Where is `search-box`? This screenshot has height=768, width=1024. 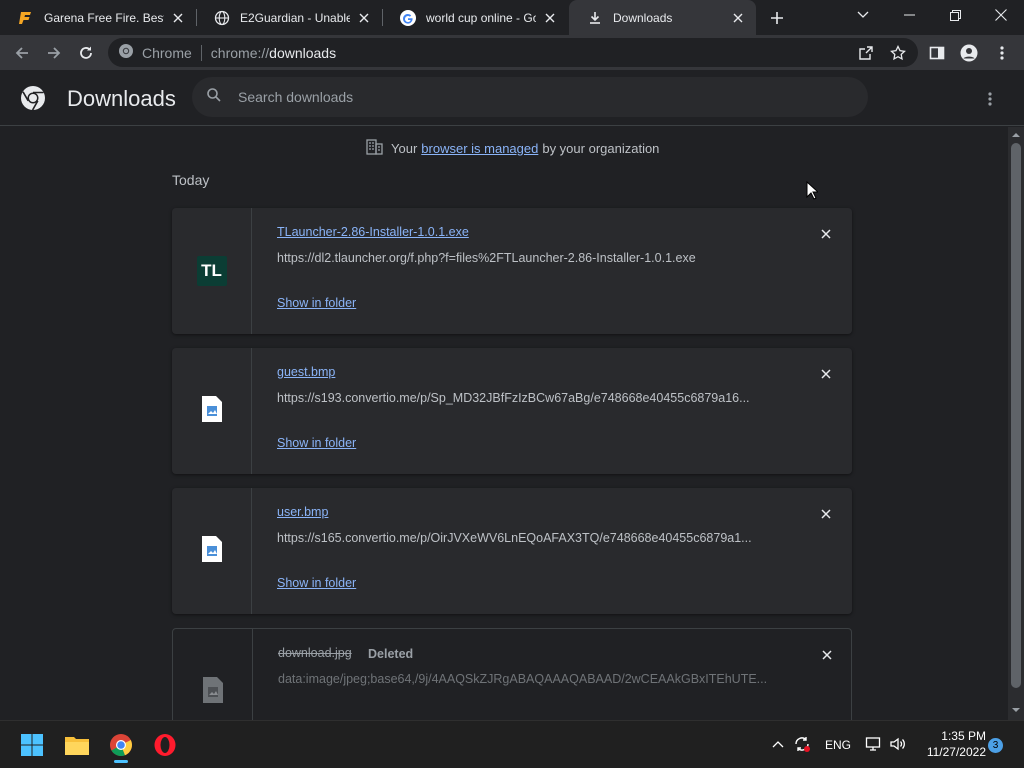
search-box is located at coordinates (530, 97).